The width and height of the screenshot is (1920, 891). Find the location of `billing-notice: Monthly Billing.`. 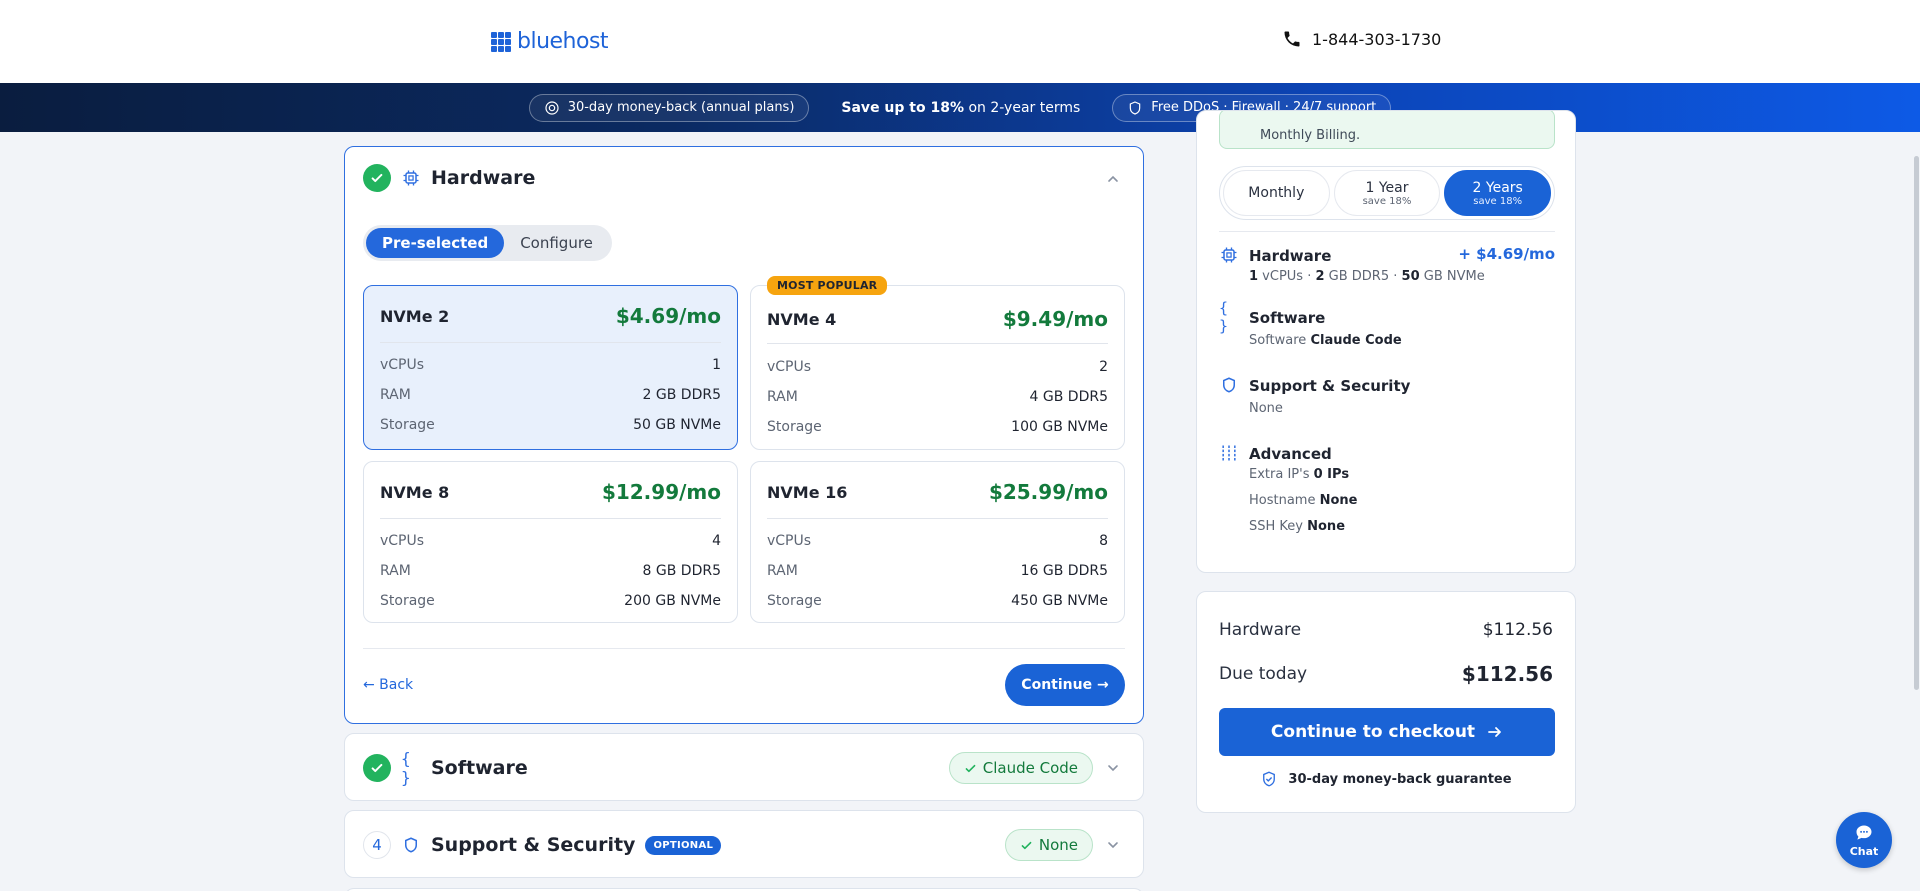

billing-notice: Monthly Billing. is located at coordinates (1387, 130).